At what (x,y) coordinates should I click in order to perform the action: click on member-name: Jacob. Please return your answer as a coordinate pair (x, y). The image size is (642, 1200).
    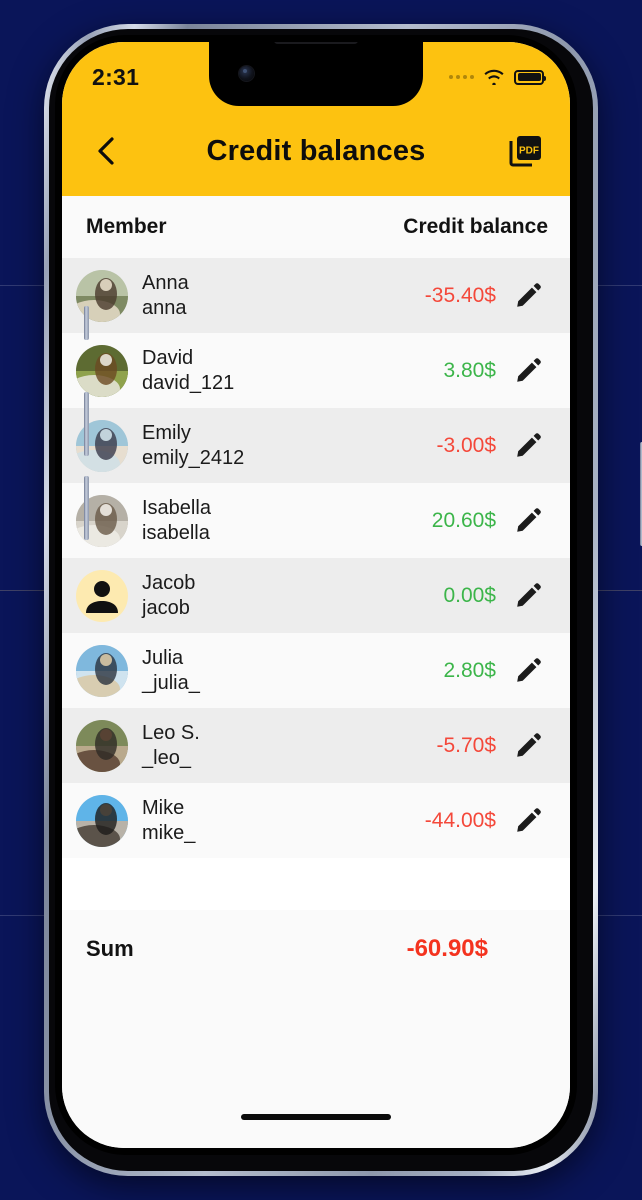
    Looking at the image, I should click on (169, 583).